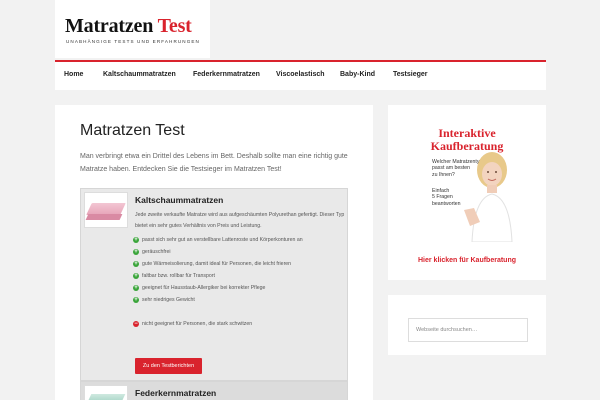 The image size is (600, 400). I want to click on test-reports-button: Zu den Testberichten, so click(168, 366).